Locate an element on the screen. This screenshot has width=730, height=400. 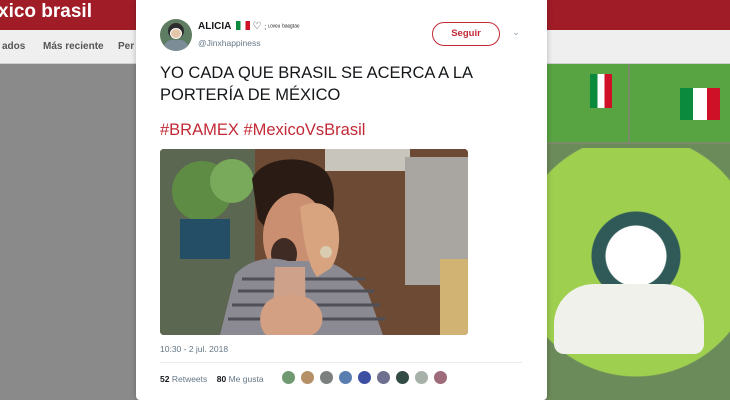
likes-count: 80 is located at coordinates (221, 379).